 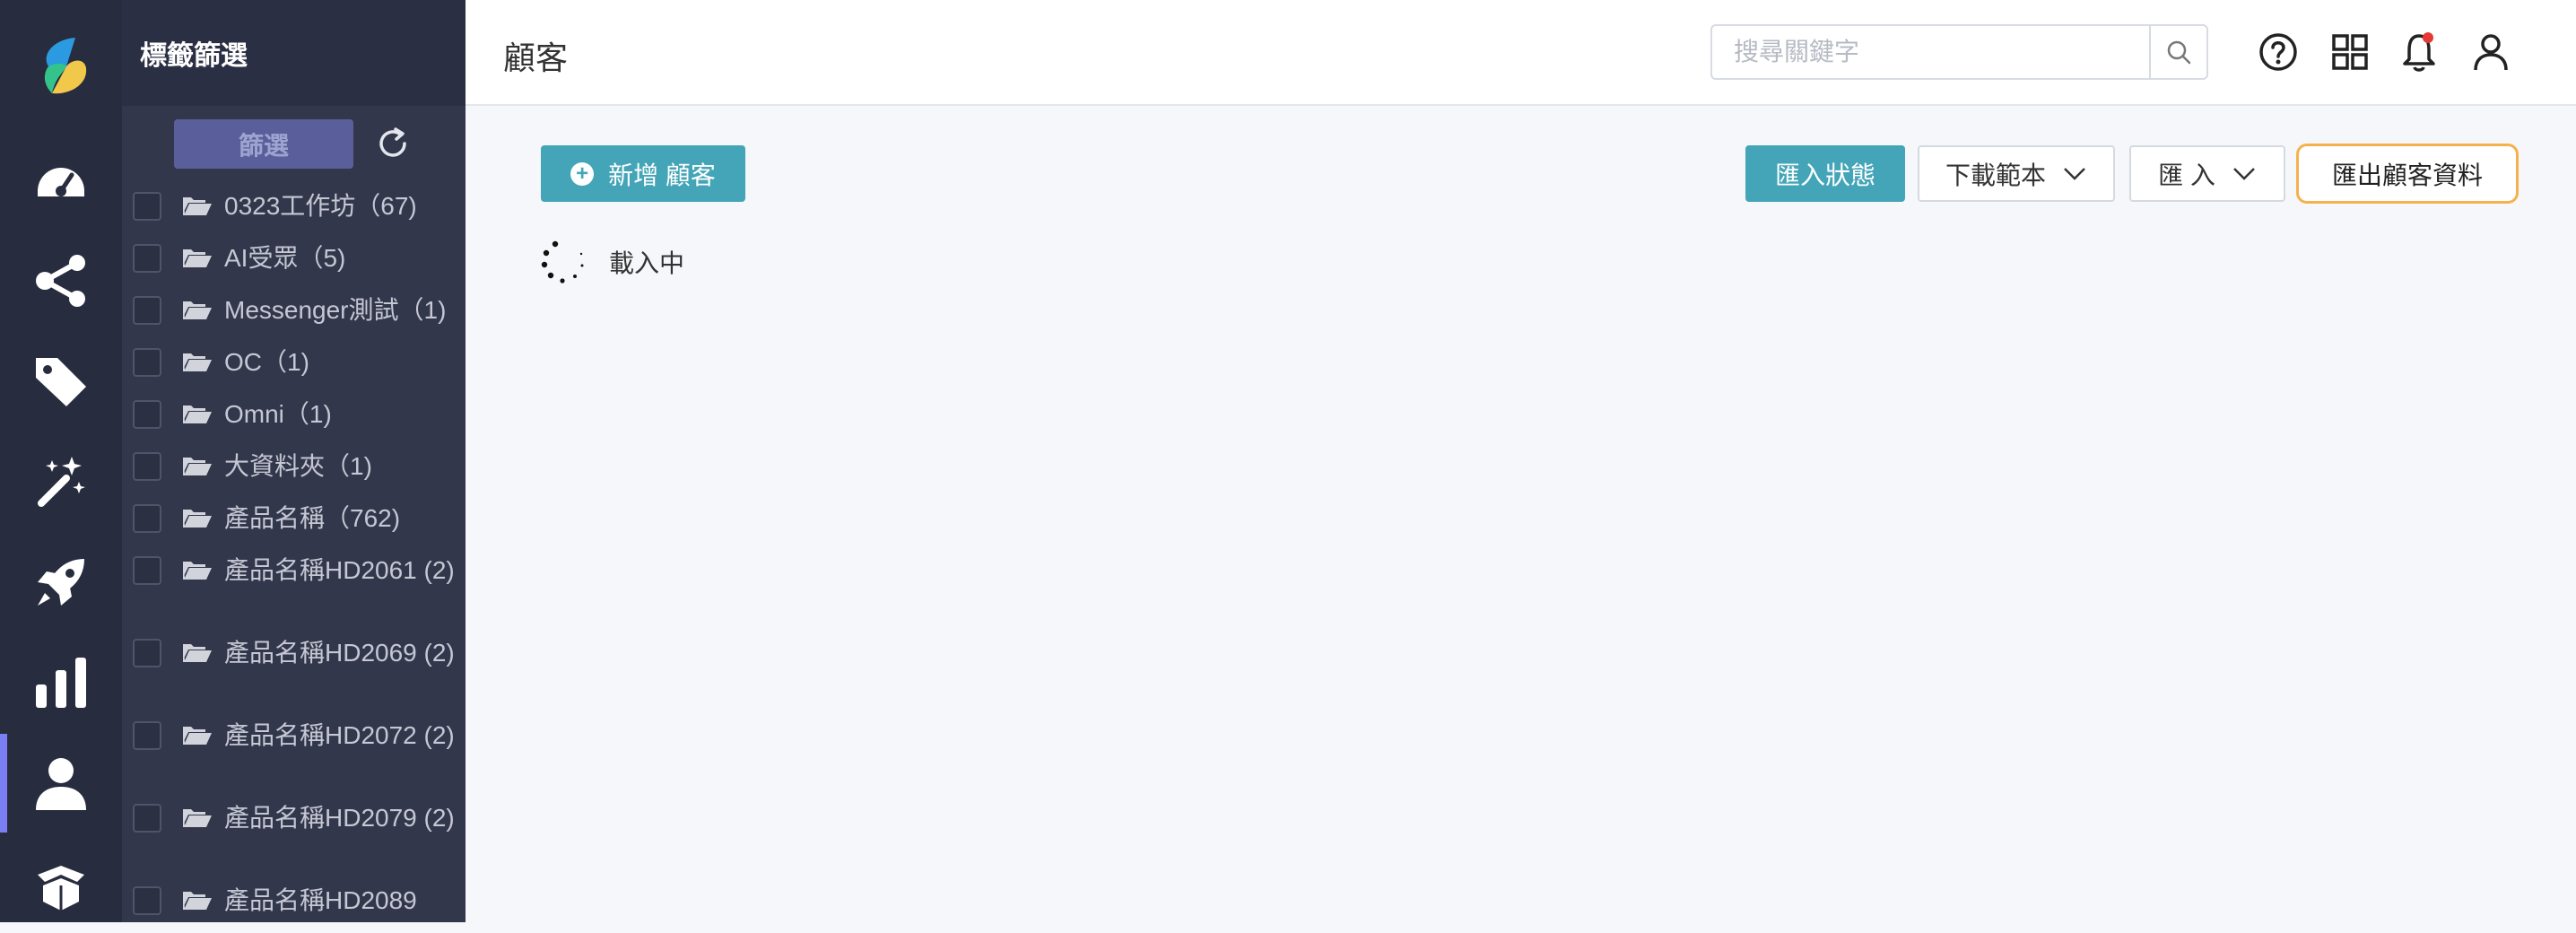 What do you see at coordinates (2186, 175) in the screenshot?
I see `import-label: 匯 入` at bounding box center [2186, 175].